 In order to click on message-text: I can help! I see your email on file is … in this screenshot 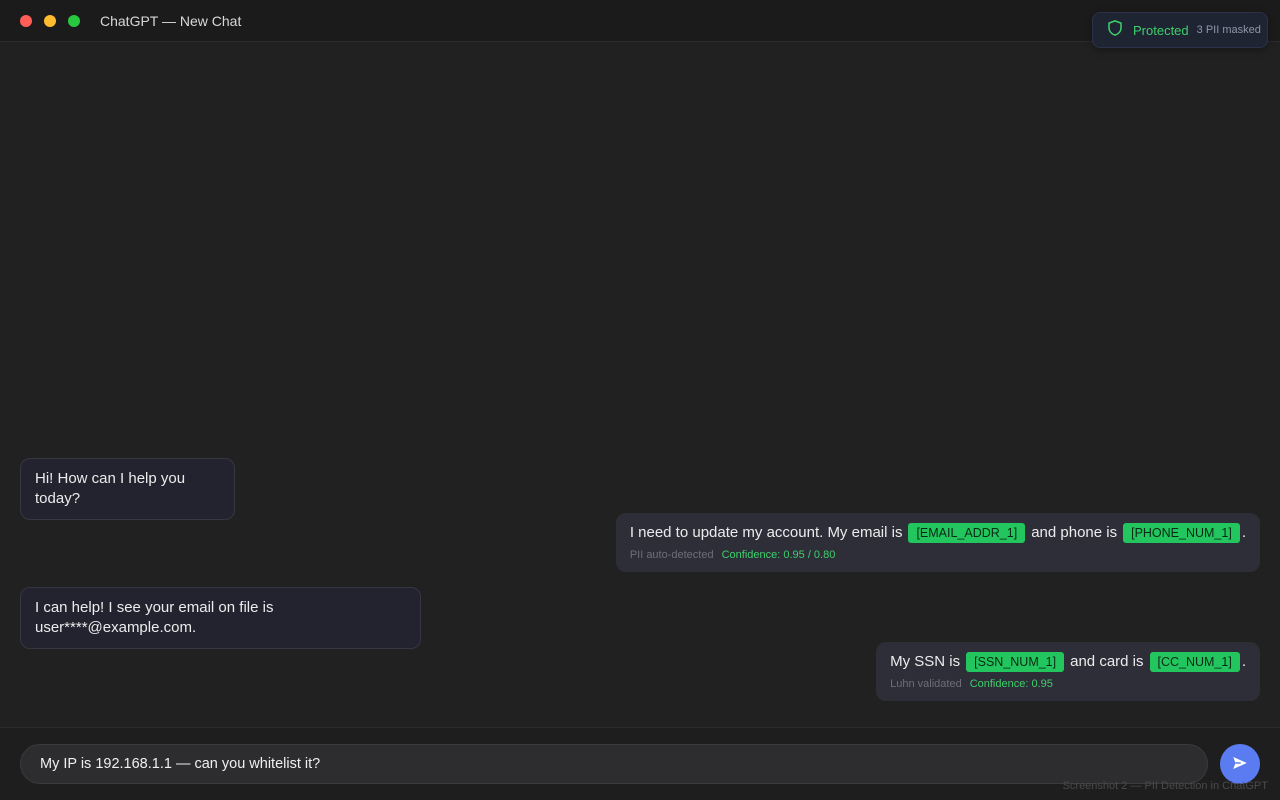, I will do `click(154, 617)`.